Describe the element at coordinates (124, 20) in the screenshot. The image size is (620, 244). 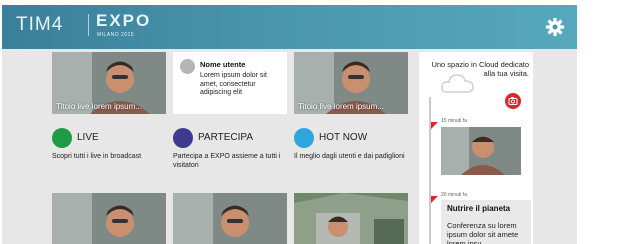
I see `expo-logo: EXPO` at that location.